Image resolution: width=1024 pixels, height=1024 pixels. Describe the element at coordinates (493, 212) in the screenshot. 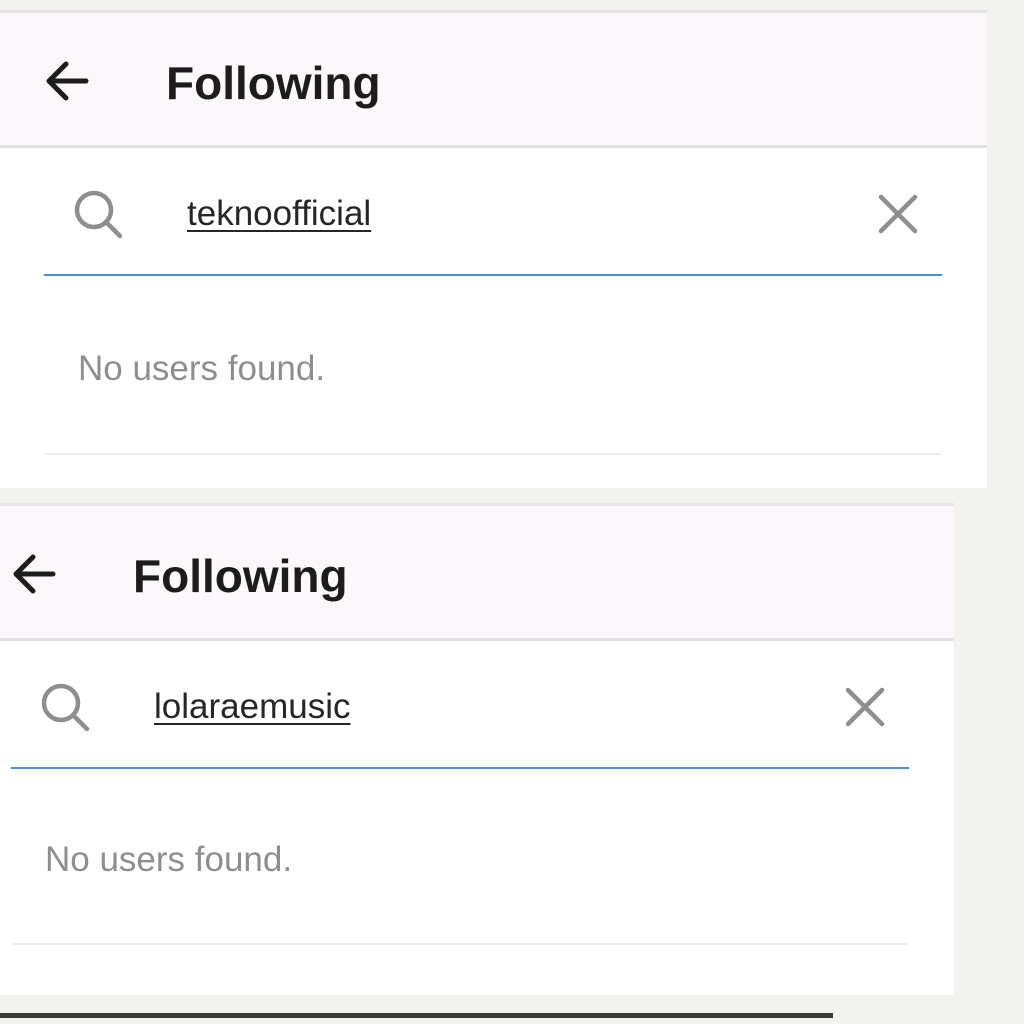

I see `search-bar: teknoofficial` at that location.